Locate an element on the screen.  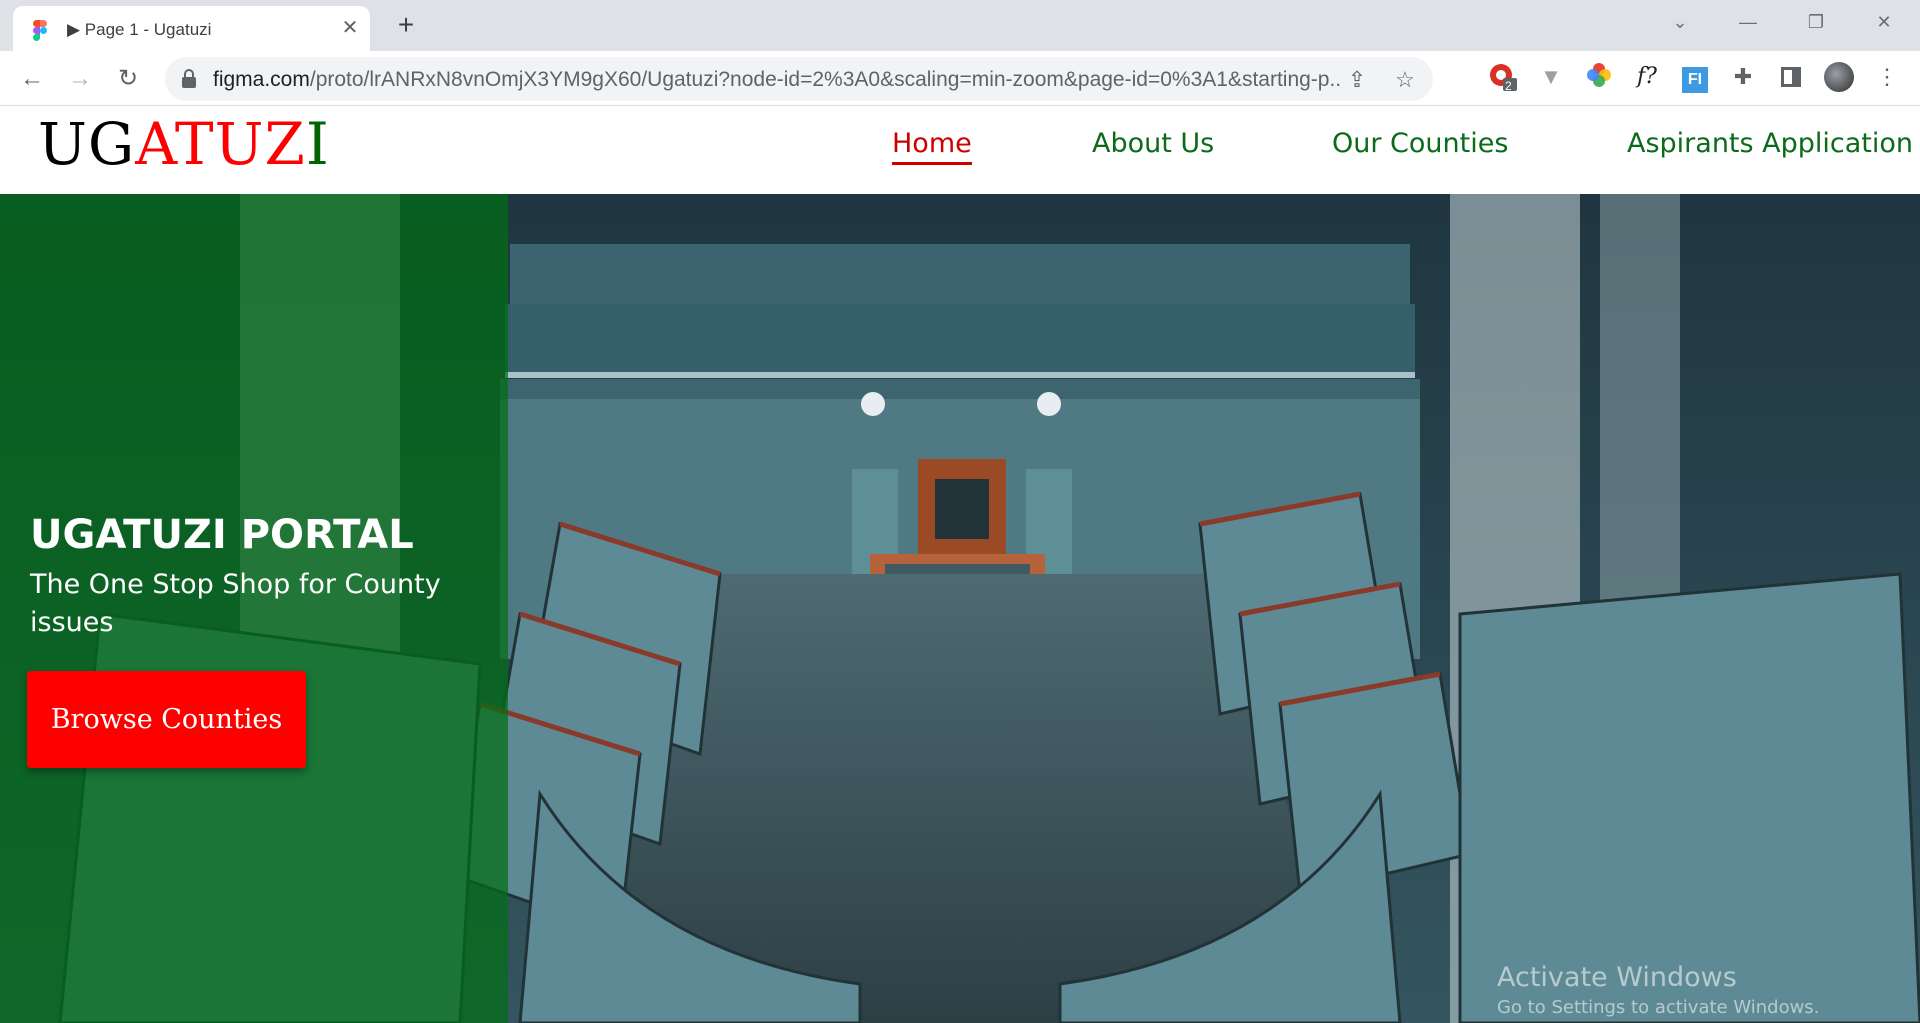
extension-badge: 2 is located at coordinates (1508, 86).